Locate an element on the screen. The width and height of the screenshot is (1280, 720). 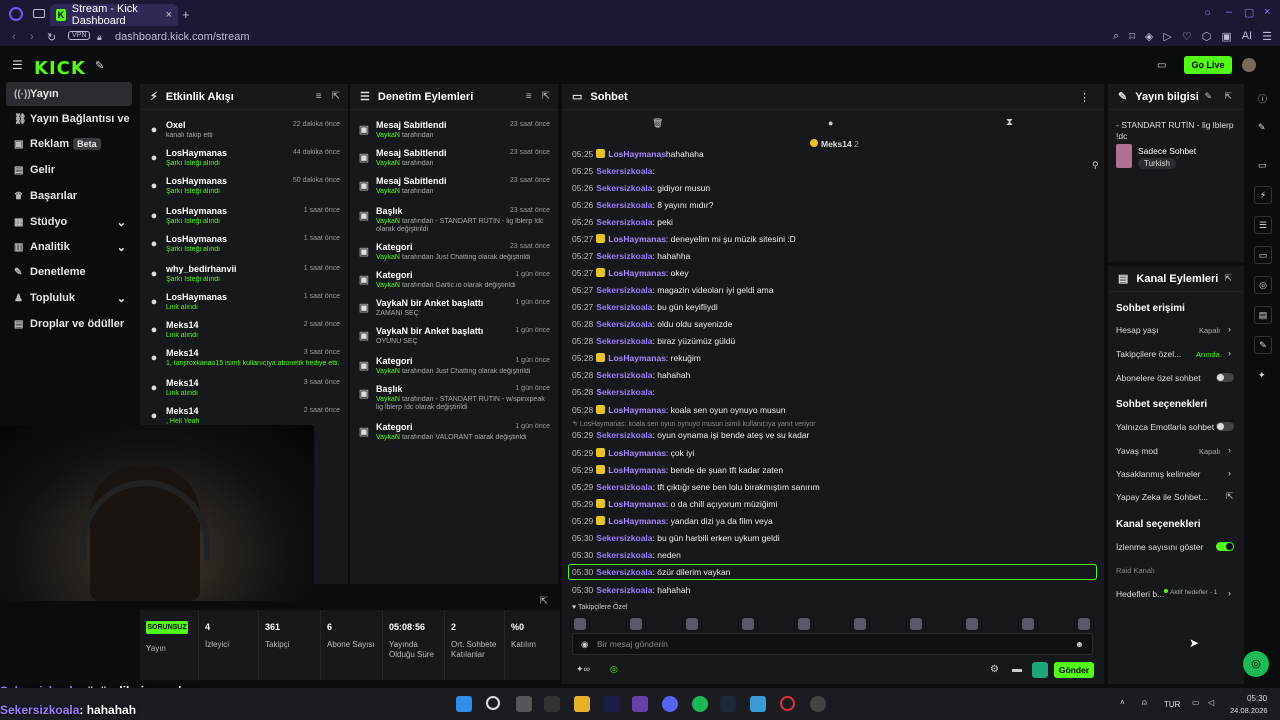
sidebar-item-studio: ▦ Stüdyo ⌄ is located at coordinates (69, 222).